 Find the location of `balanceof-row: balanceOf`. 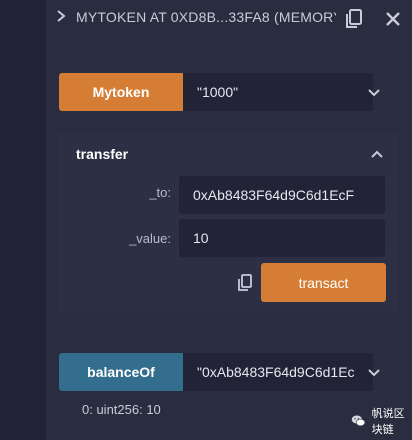

balanceof-row: balanceOf is located at coordinates (216, 372).